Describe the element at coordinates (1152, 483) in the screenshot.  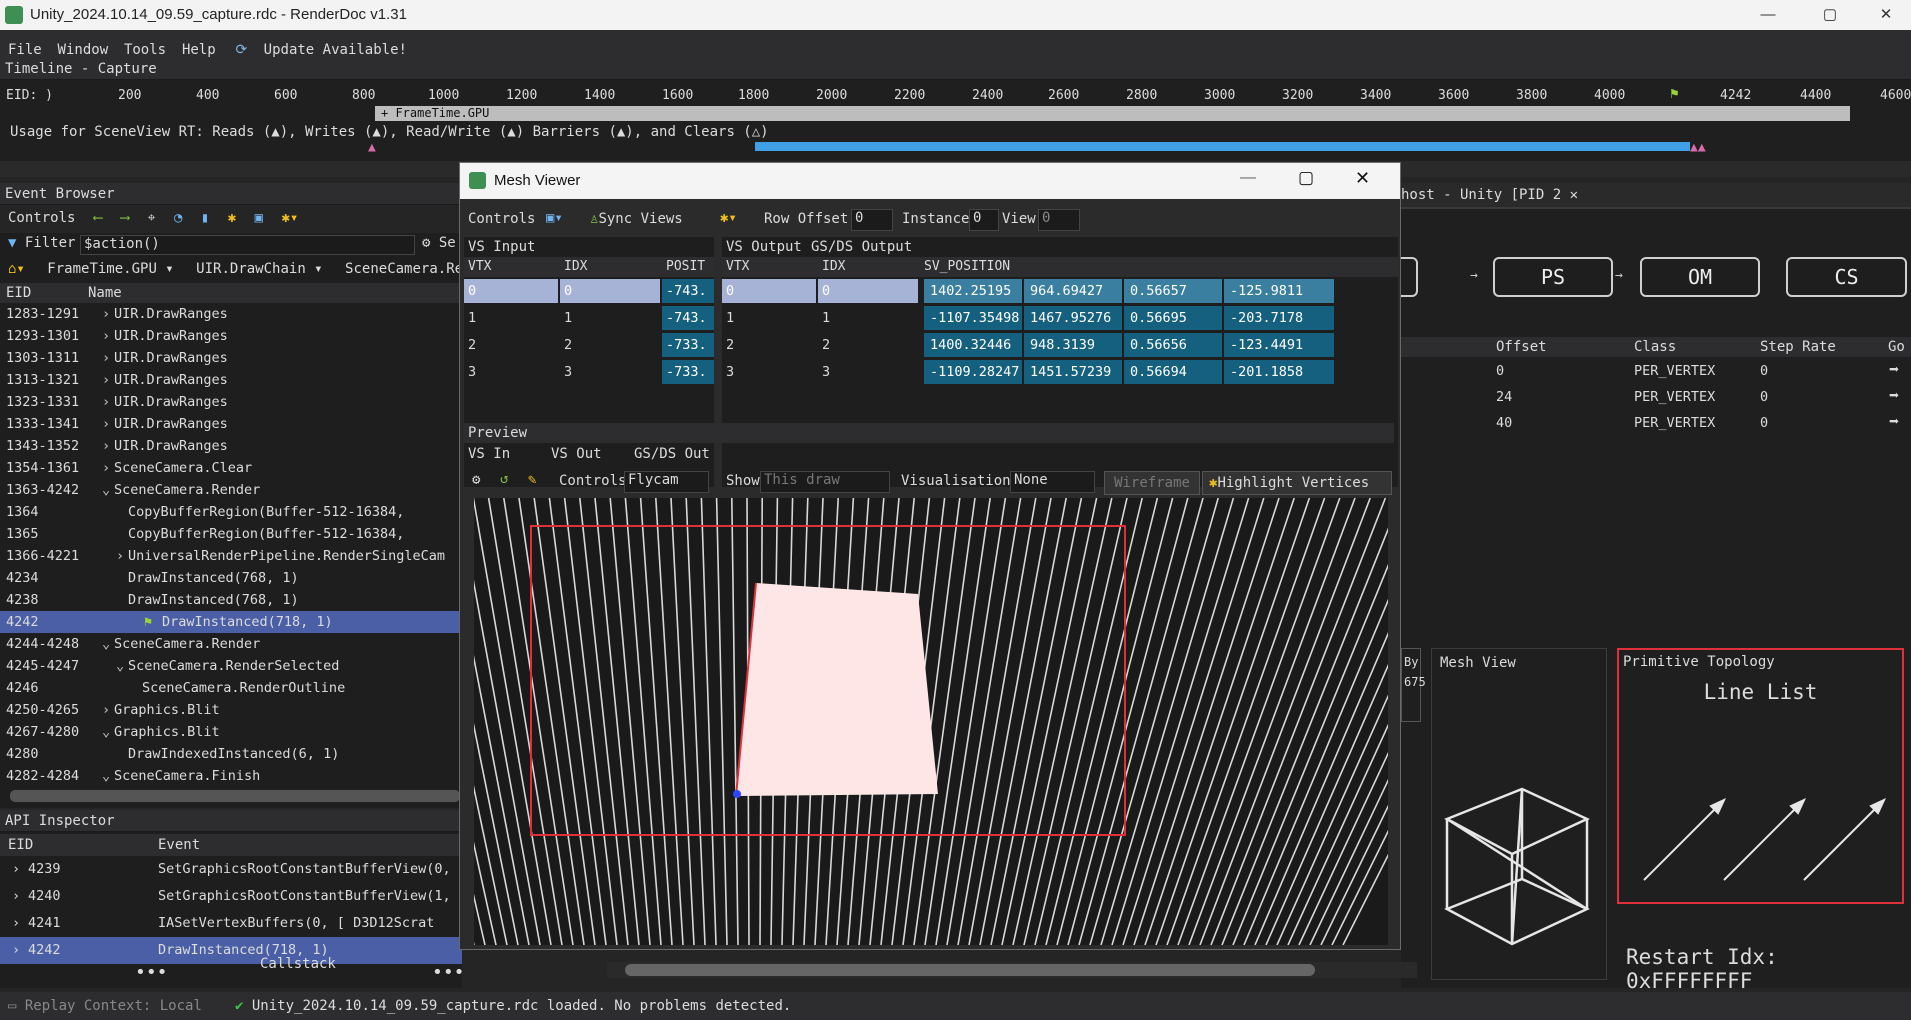
I see `wireframe-toggle: Wireframe` at that location.